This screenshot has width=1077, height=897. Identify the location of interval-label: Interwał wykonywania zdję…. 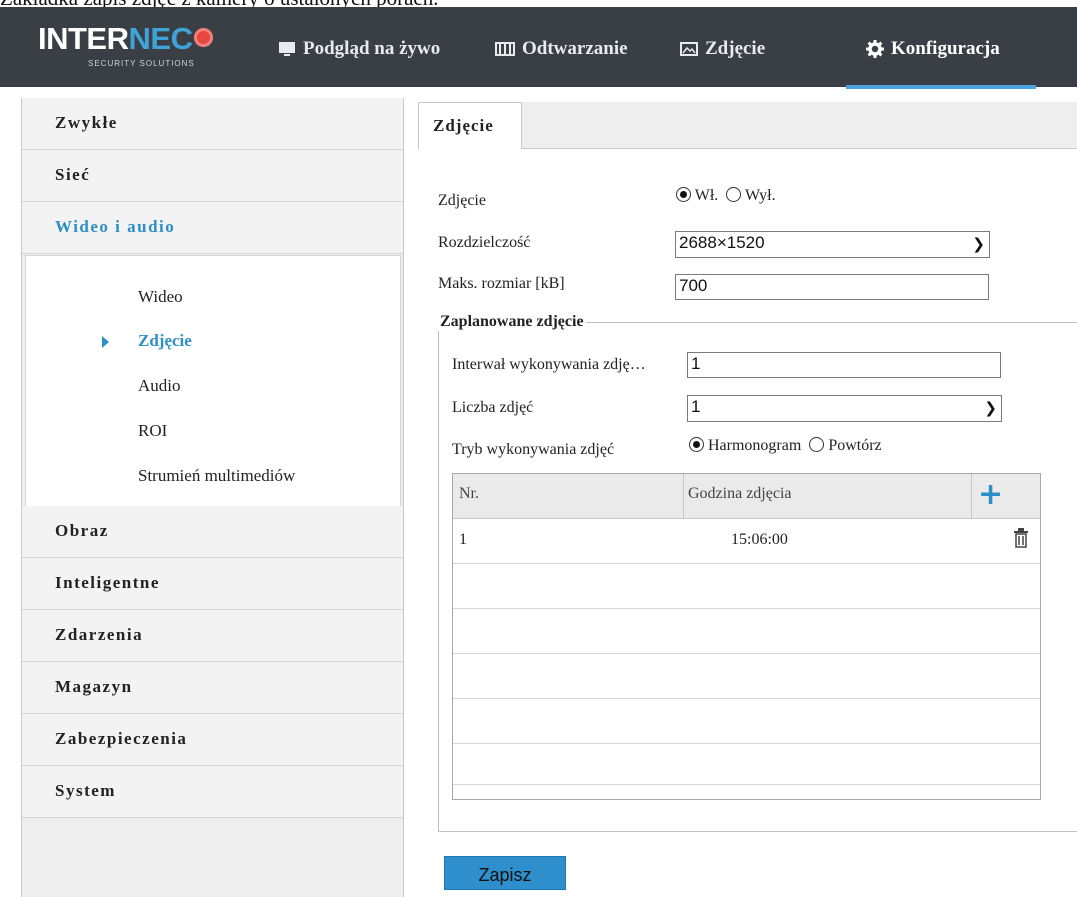
(549, 364).